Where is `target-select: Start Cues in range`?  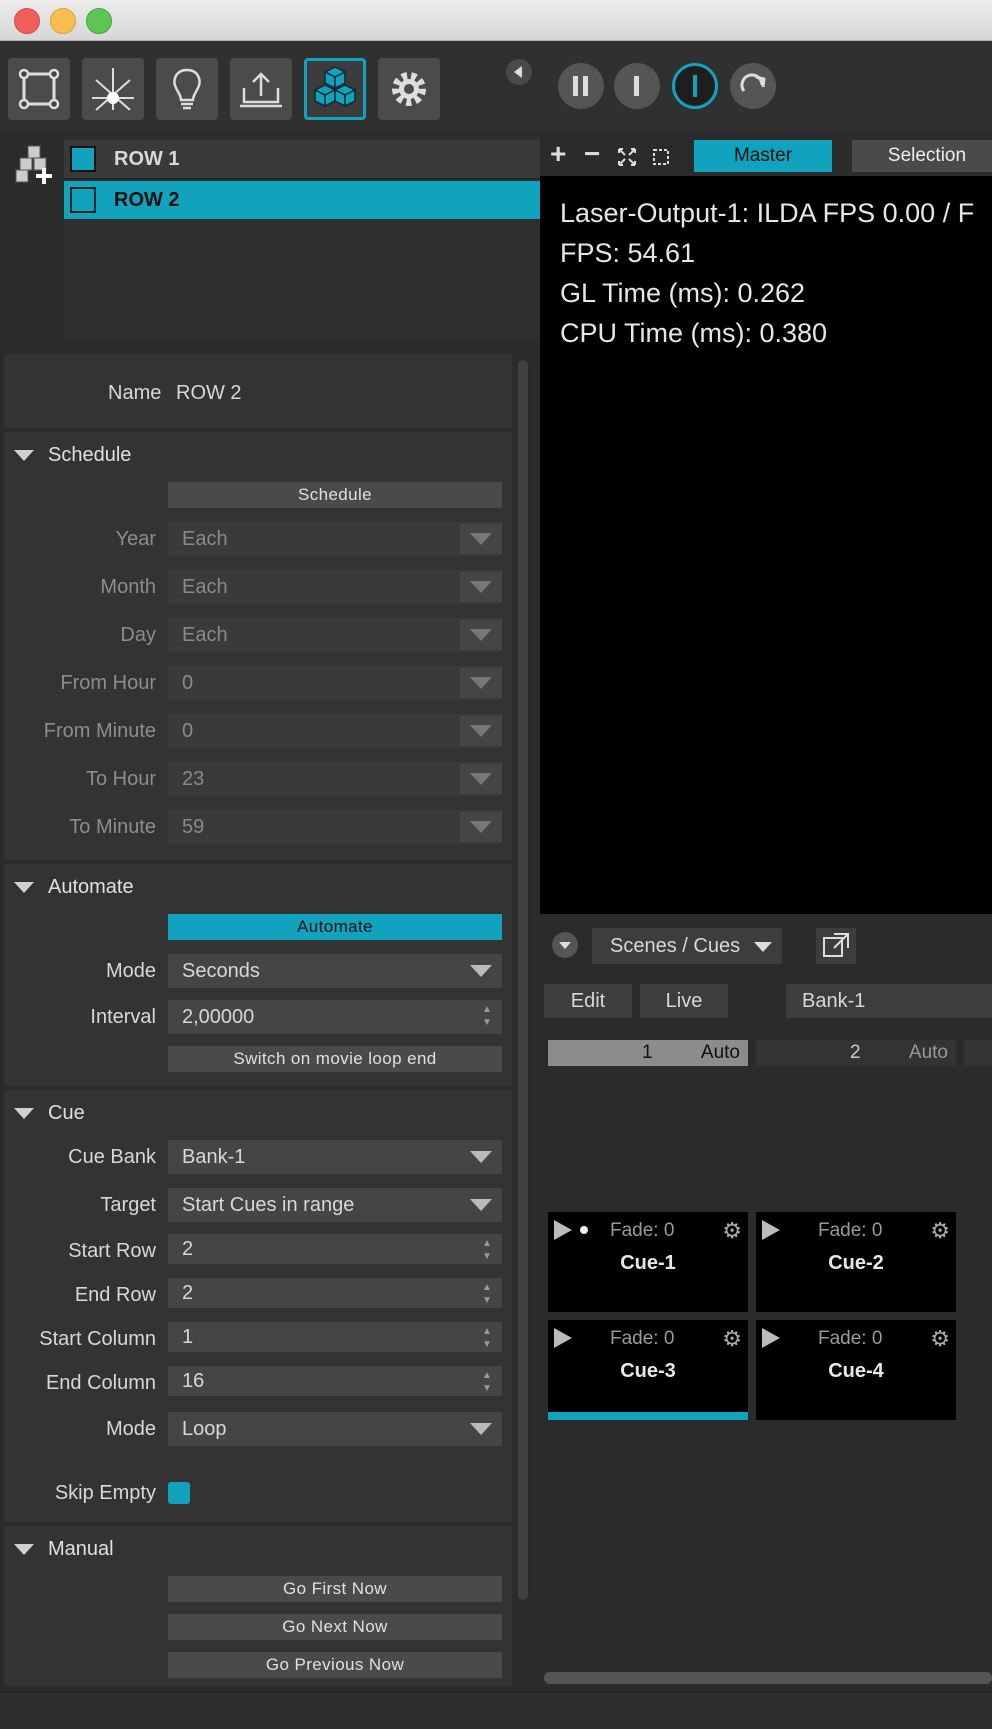
target-select: Start Cues in range is located at coordinates (335, 1205).